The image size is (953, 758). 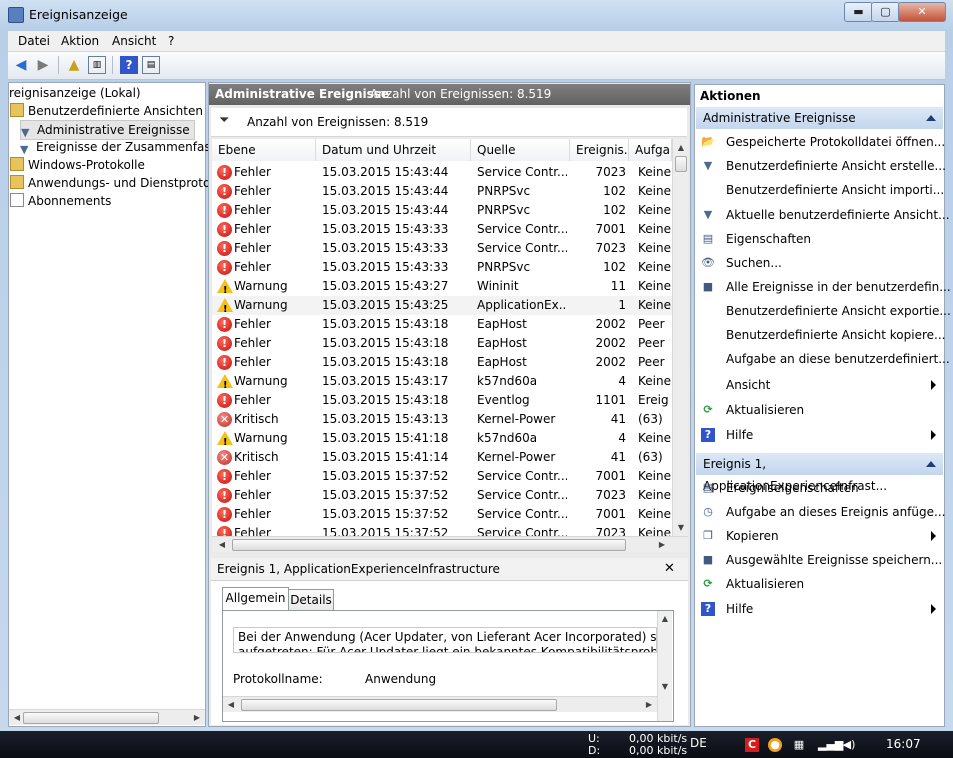 What do you see at coordinates (134, 41) in the screenshot?
I see `menu-ansicht: Ansicht` at bounding box center [134, 41].